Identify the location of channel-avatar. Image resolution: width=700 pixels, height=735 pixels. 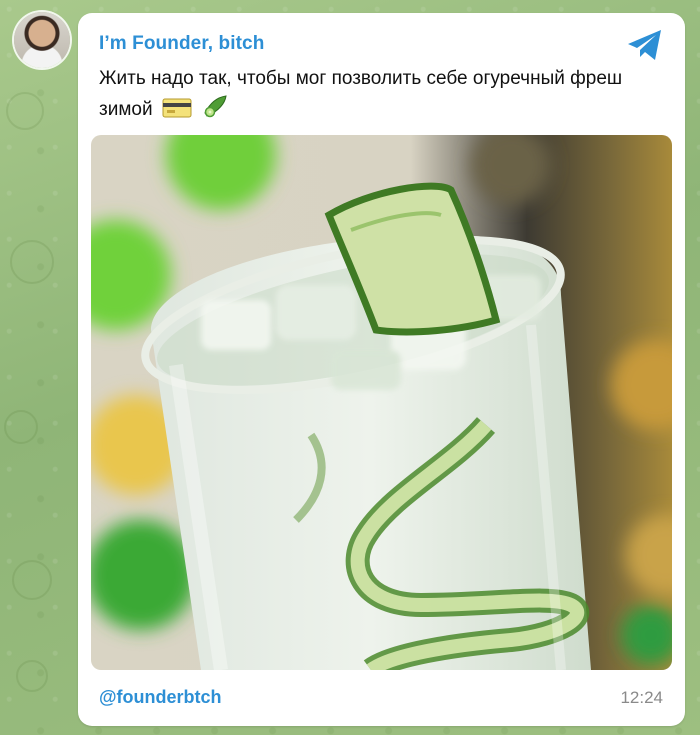
(42, 40).